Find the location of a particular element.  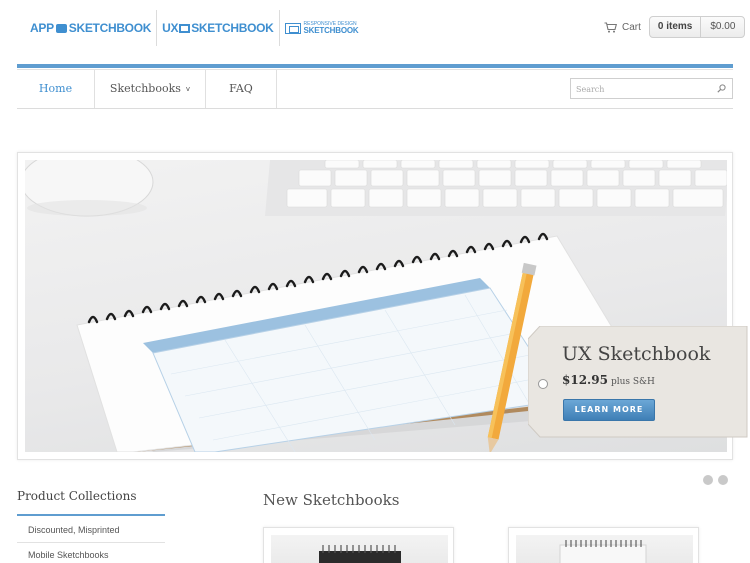

logo-responsive-sketchbook: RESPONSIVE DESIGN SKETCHBOOK is located at coordinates (321, 28).